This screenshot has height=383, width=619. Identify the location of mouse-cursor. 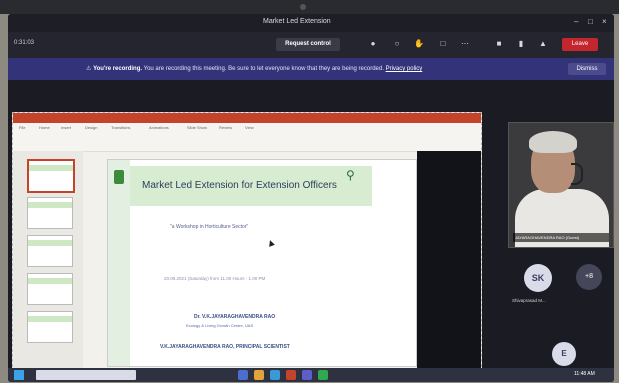
(271, 243).